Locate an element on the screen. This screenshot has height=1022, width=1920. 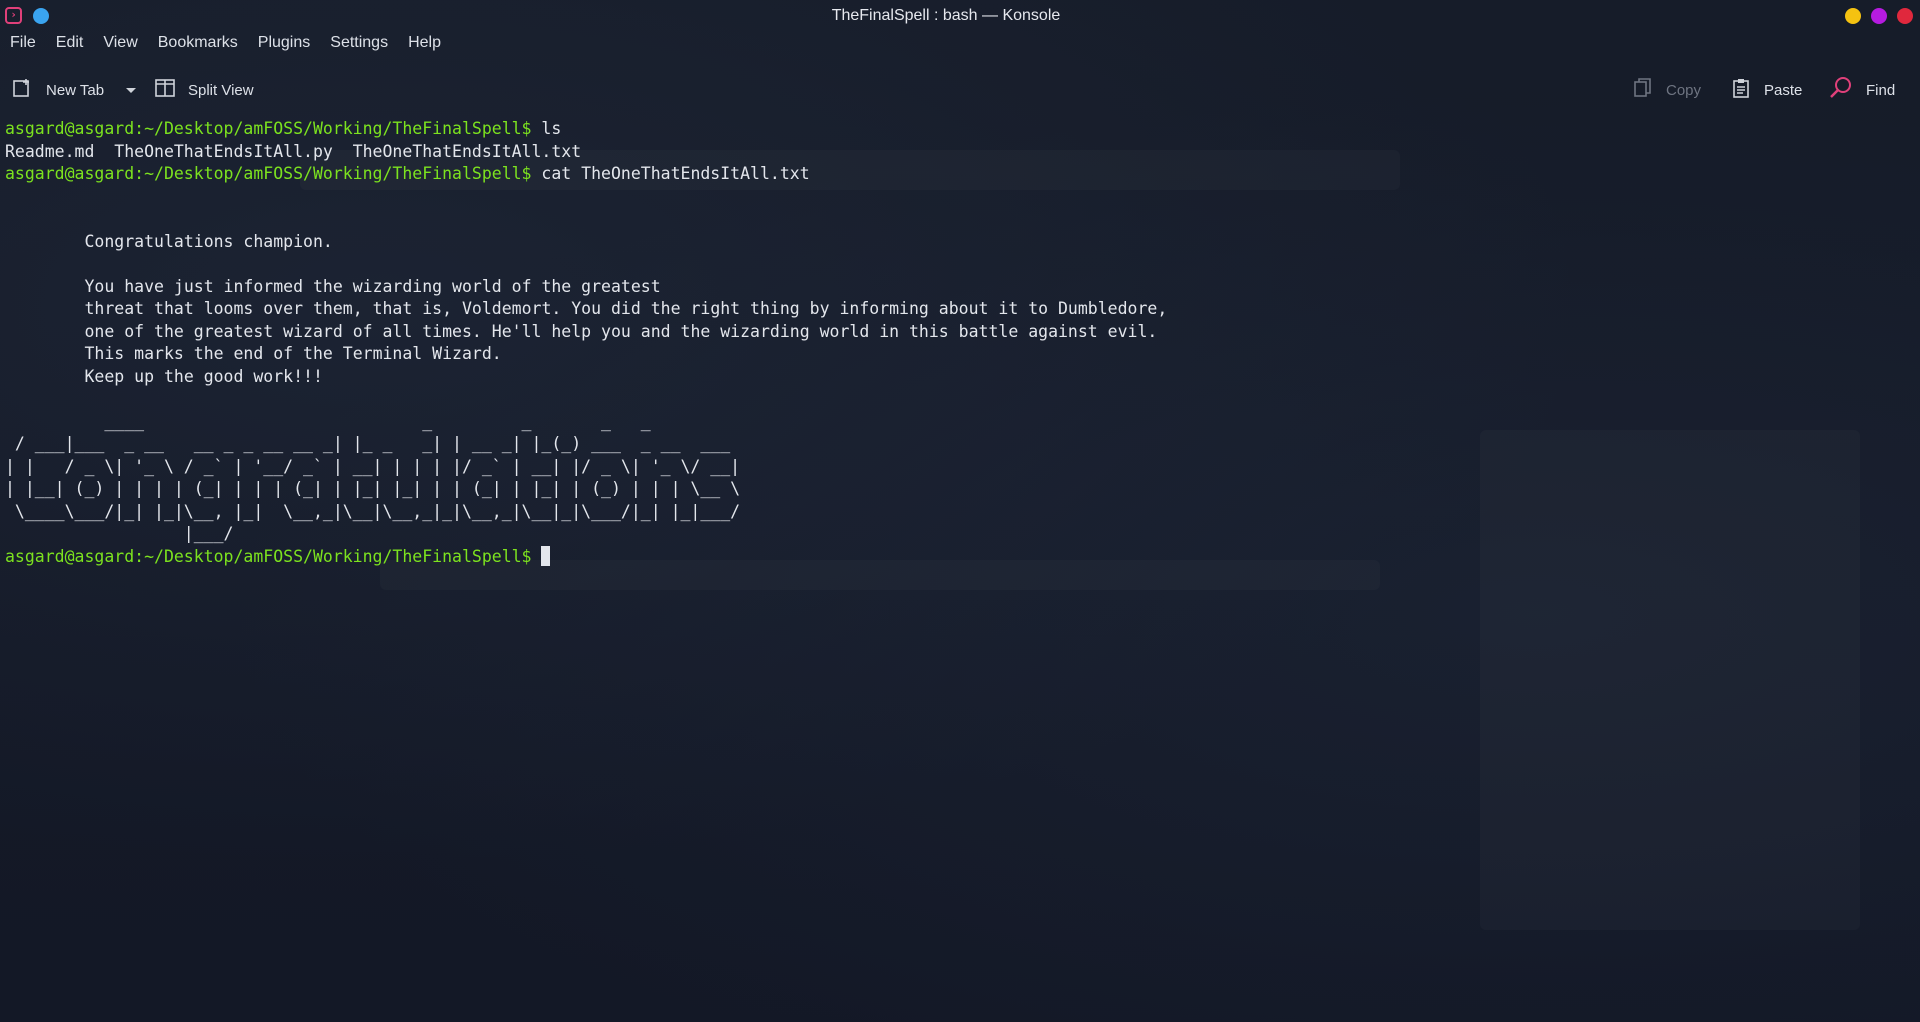
paste-icon is located at coordinates (1741, 90).